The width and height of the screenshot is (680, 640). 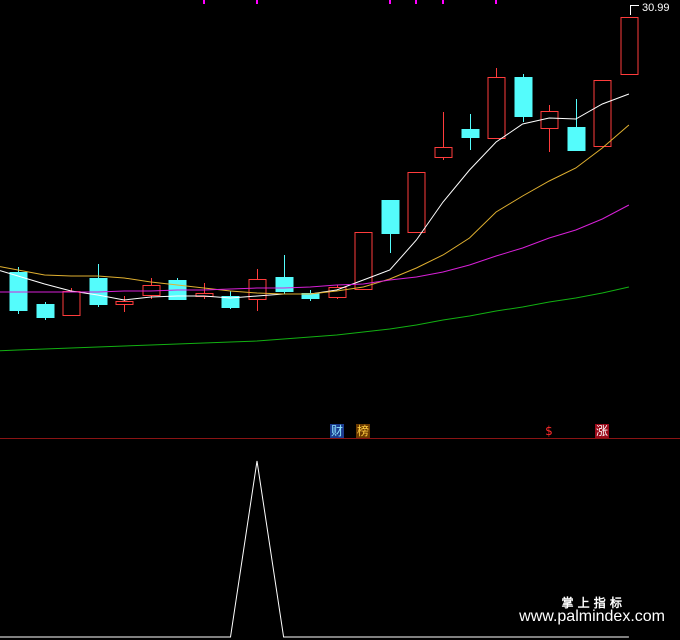 What do you see at coordinates (592, 616) in the screenshot?
I see `watermark-url: www.palmindex.com` at bounding box center [592, 616].